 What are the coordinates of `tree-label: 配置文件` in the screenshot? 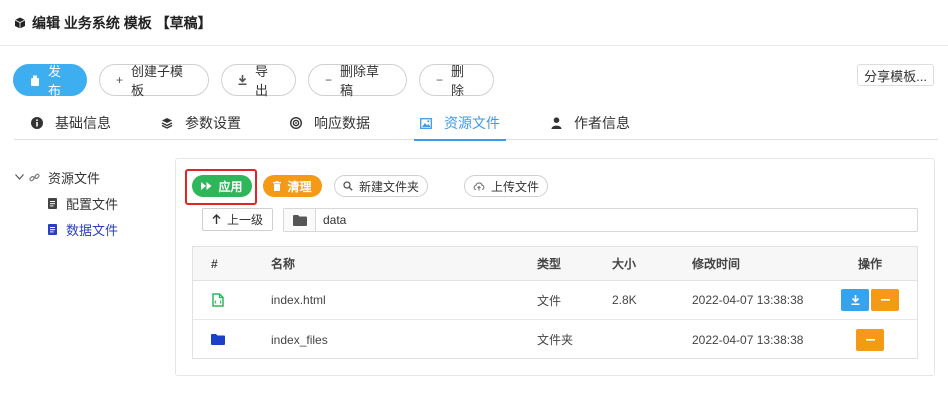 It's located at (92, 204).